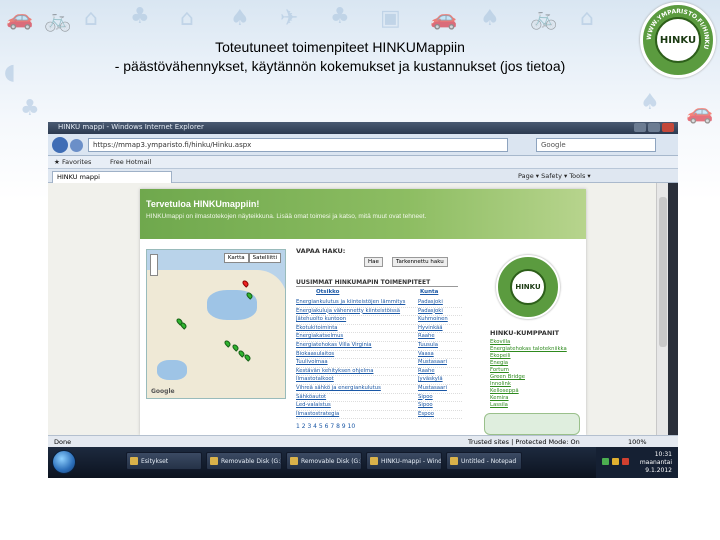  I want to click on partner-link: Ekopeili, so click(535, 356).